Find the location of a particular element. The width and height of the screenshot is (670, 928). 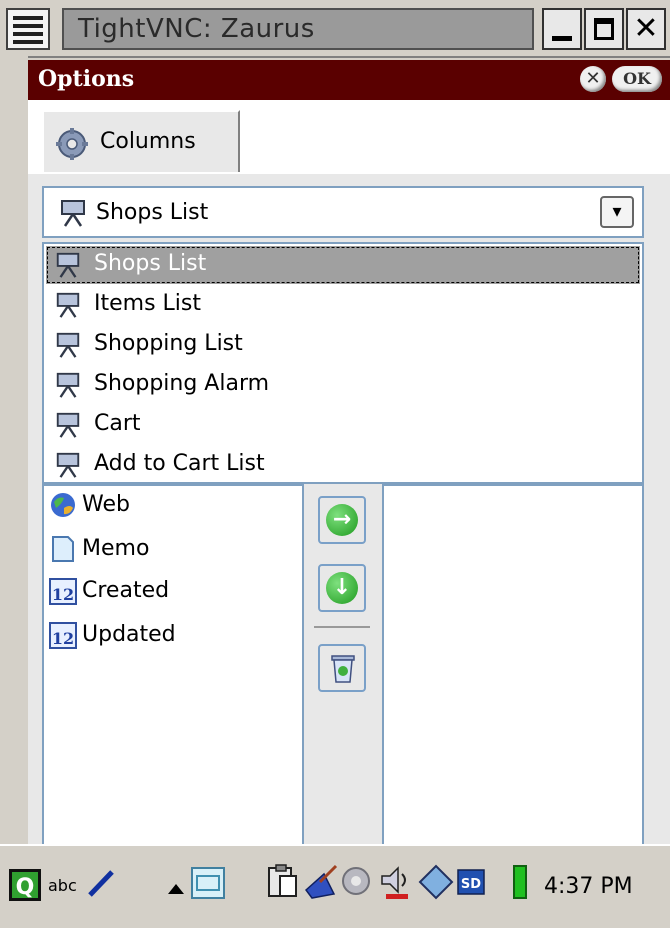

settings-brush-icon is located at coordinates (321, 882).